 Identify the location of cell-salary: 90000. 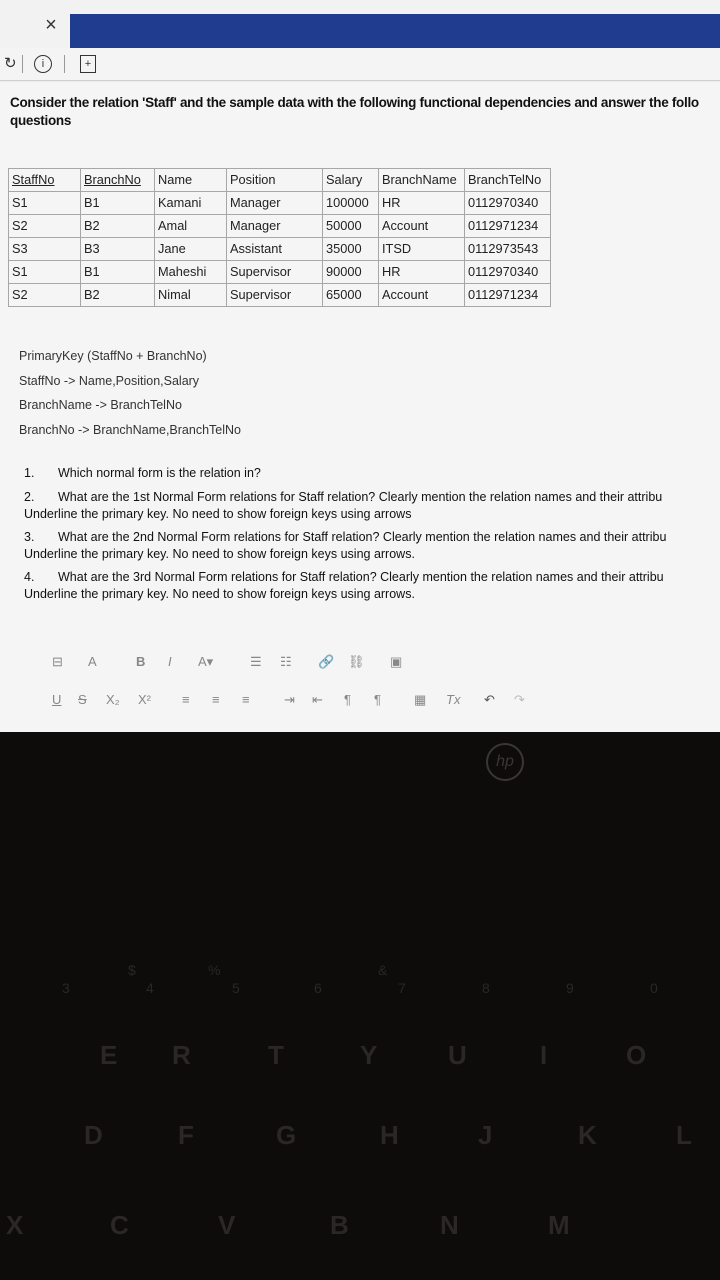
(350, 272).